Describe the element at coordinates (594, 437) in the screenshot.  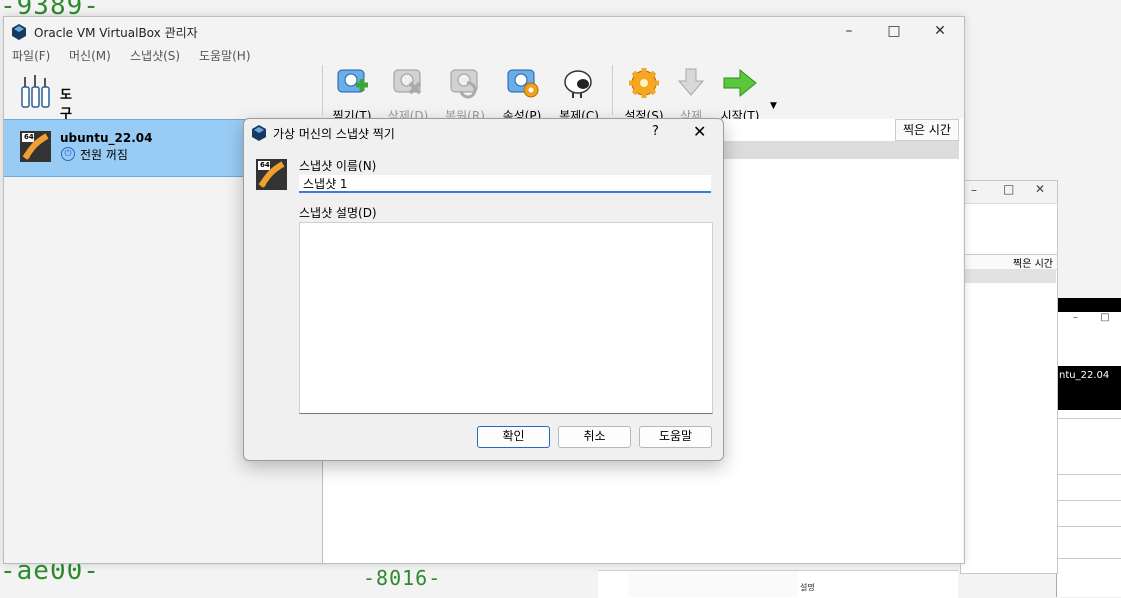
I see `cancel-button: 취소` at that location.